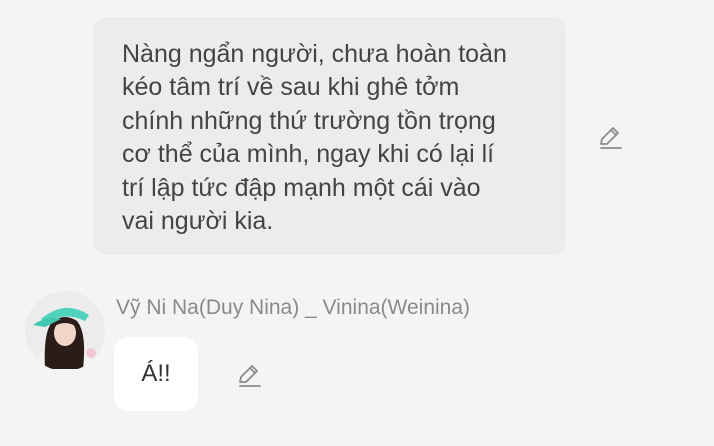 This screenshot has width=714, height=446. What do you see at coordinates (198, 221) in the screenshot?
I see `narration-line: vai người kia.` at bounding box center [198, 221].